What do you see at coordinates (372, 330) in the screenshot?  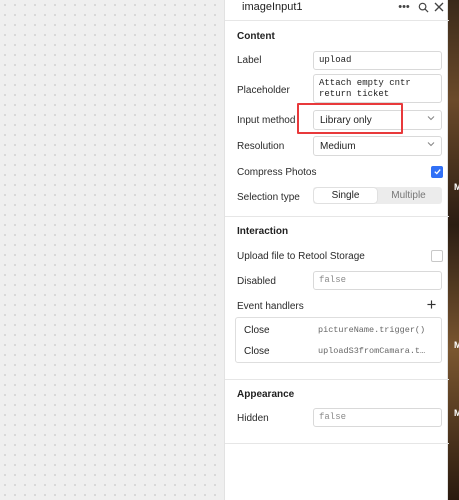 I see `event-handler-action: pictureName.trigger()` at bounding box center [372, 330].